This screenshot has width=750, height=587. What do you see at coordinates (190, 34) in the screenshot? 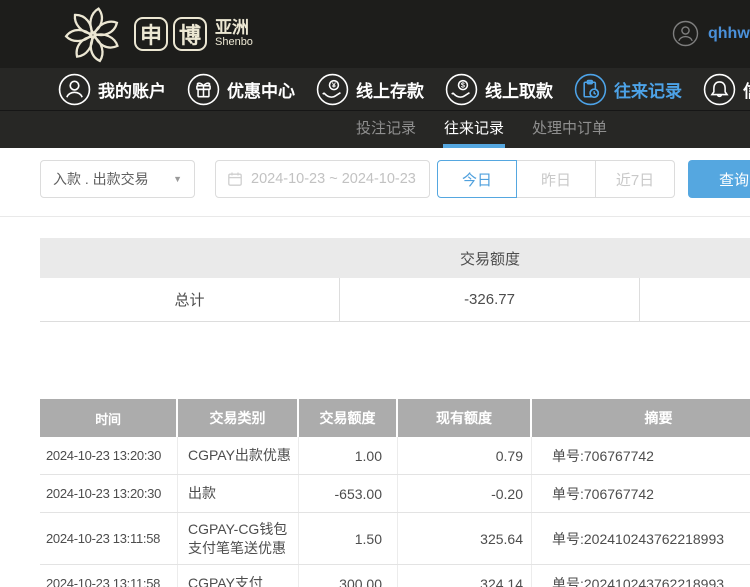
I see `logo-char-bo: 博` at bounding box center [190, 34].